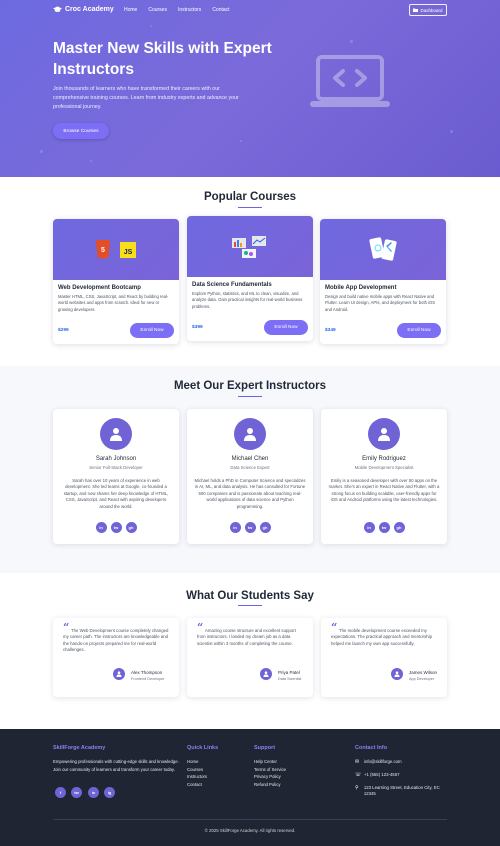 The width and height of the screenshot is (500, 846). Describe the element at coordinates (289, 672) in the screenshot. I see `testimonial-name: Priya Patel` at that location.